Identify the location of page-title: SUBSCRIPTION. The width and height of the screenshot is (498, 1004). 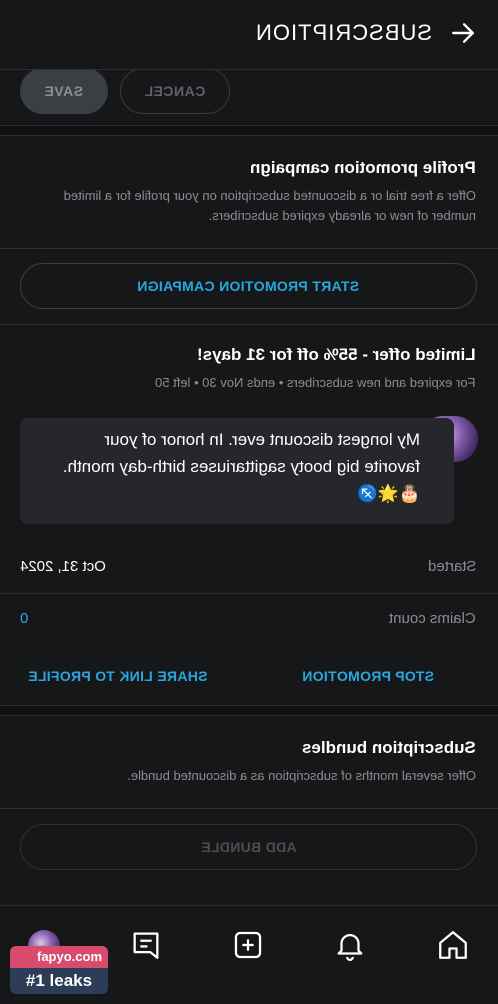
(343, 32).